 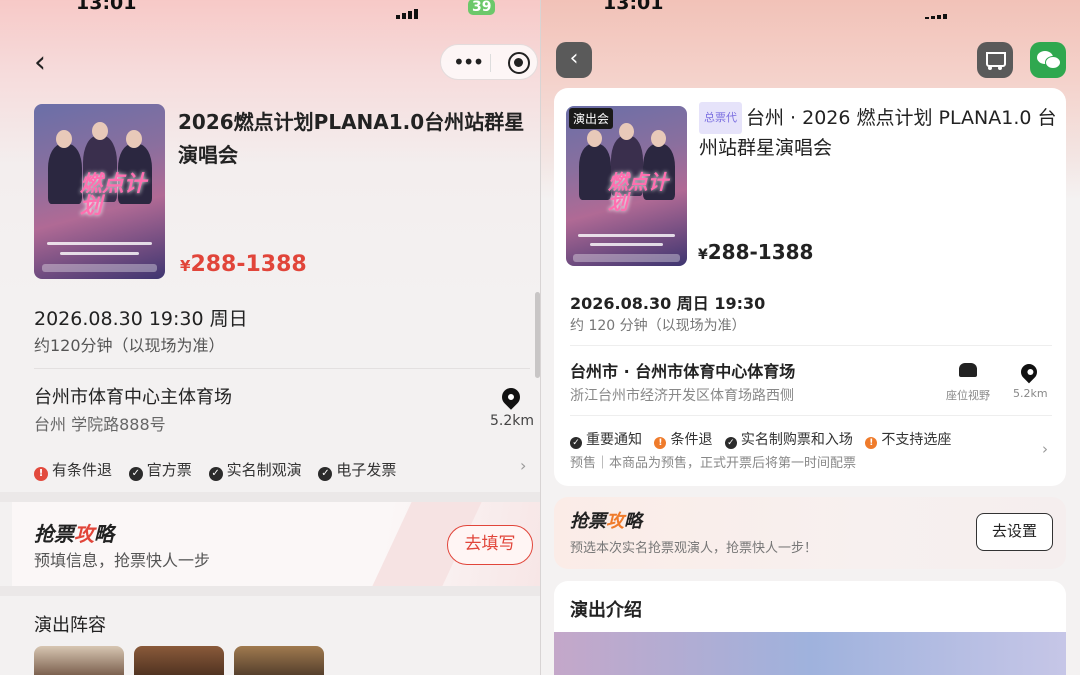 I want to click on service-tags: ✓ 重要通知 ! 条件退 ✓ 实名制购票和入场 ! 不支持选座, so click(x=764, y=439).